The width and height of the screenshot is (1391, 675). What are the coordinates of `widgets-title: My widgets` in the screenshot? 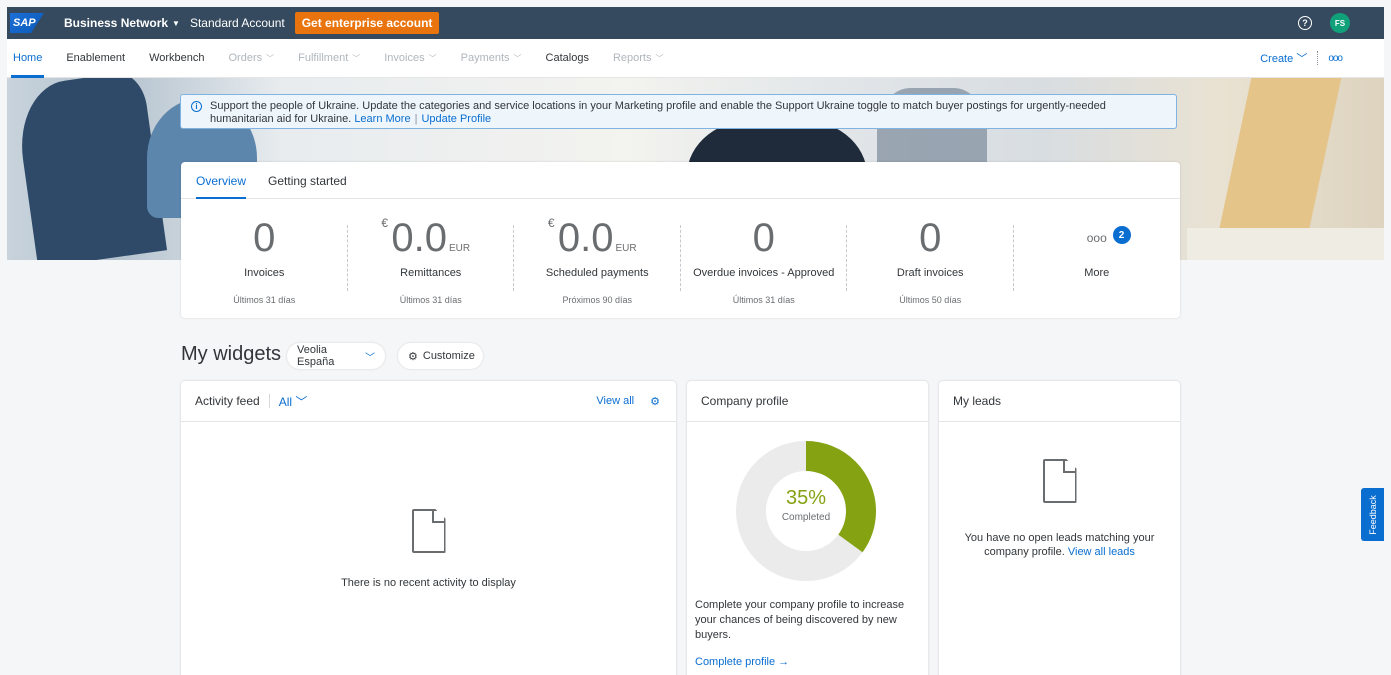 It's located at (231, 354).